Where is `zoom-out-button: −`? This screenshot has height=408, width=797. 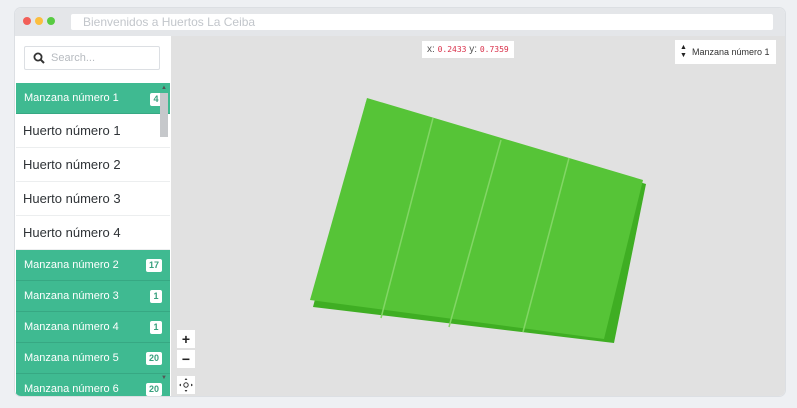
zoom-out-button: − is located at coordinates (186, 359).